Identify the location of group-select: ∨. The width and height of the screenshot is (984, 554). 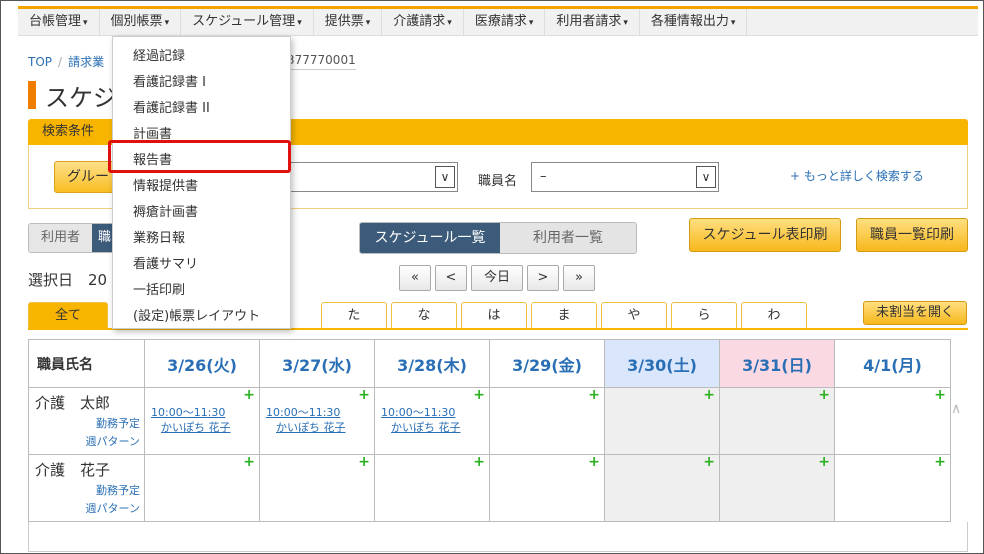
(372, 177).